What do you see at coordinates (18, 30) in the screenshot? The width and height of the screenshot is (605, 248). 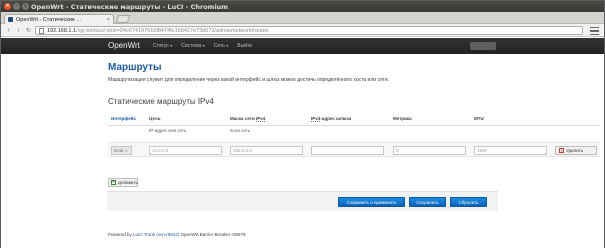 I see `forward-arrow-icon: ›` at bounding box center [18, 30].